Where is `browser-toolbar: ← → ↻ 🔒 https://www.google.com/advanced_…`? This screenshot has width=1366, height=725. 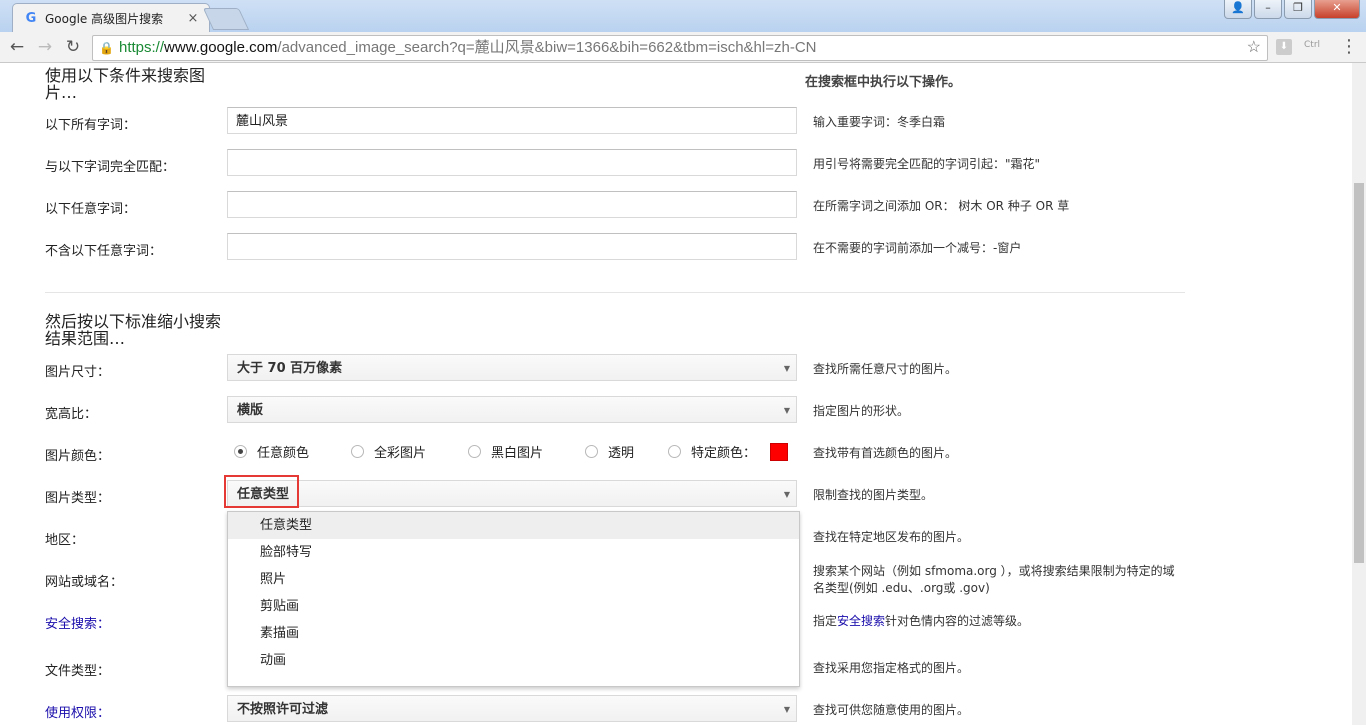
browser-toolbar: ← → ↻ 🔒 https://www.google.com/advanced_… is located at coordinates (683, 47).